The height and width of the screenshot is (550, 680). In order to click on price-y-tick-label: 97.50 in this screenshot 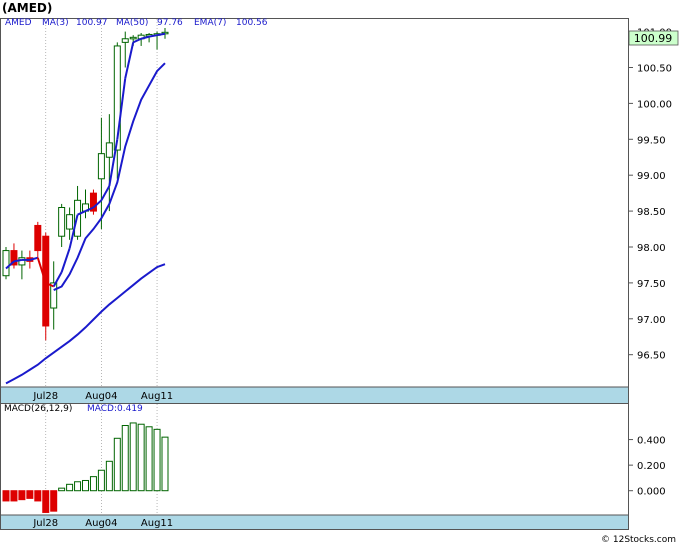, I will do `click(651, 284)`.